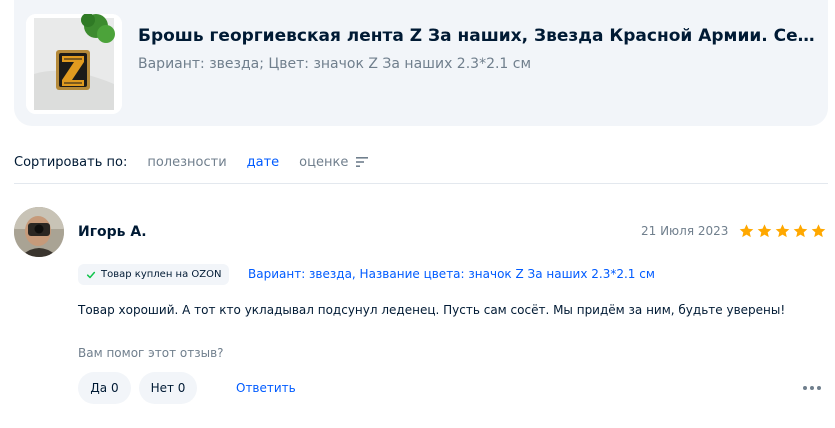 The width and height of the screenshot is (835, 428). Describe the element at coordinates (168, 388) in the screenshot. I see `helpful-no-button: Нет 0` at that location.